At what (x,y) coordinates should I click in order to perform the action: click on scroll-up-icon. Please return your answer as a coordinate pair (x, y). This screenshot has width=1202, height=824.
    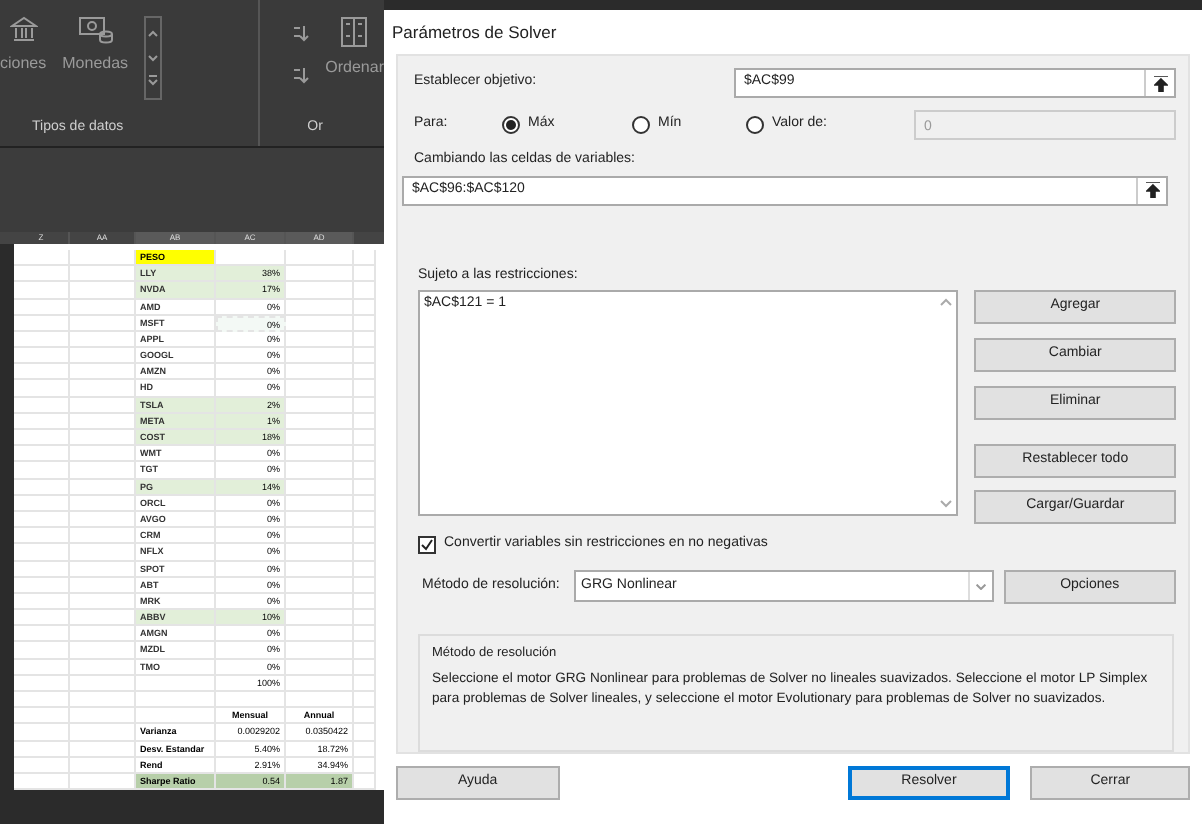
    Looking at the image, I should click on (946, 302).